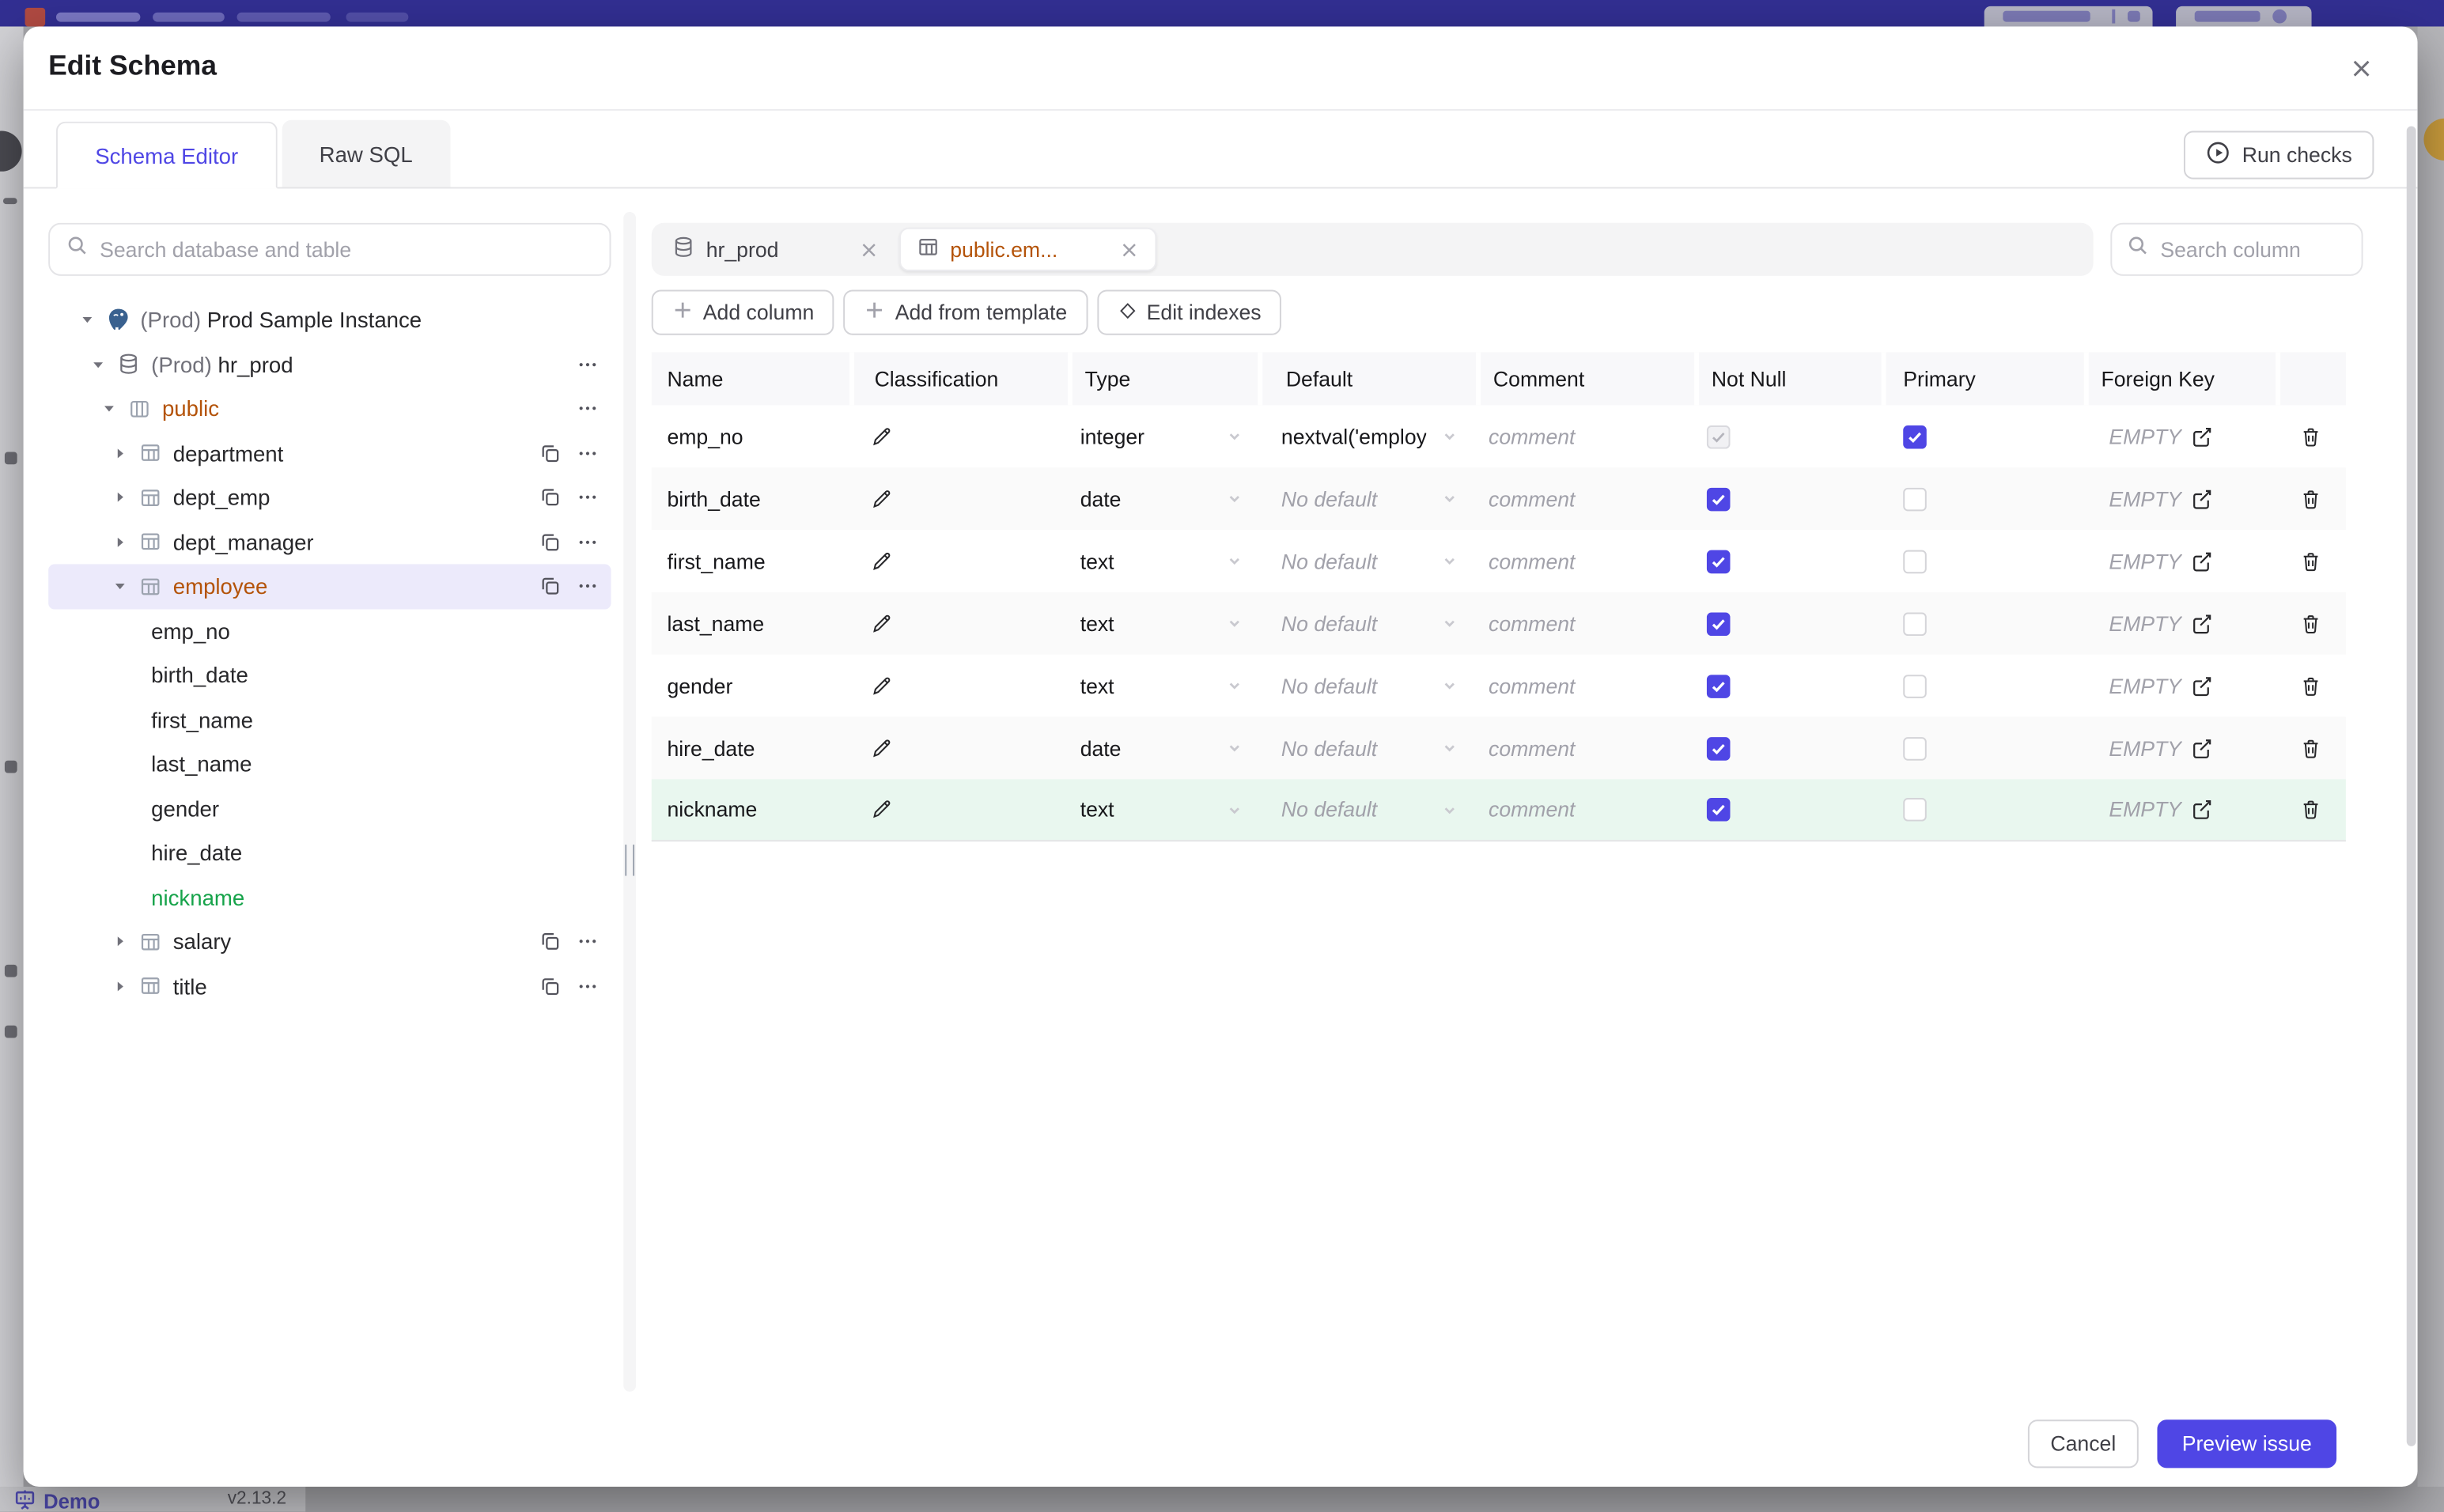 Image resolution: width=2444 pixels, height=1512 pixels. Describe the element at coordinates (329, 498) in the screenshot. I see `tree-item-dept_emp: dept_emp` at that location.